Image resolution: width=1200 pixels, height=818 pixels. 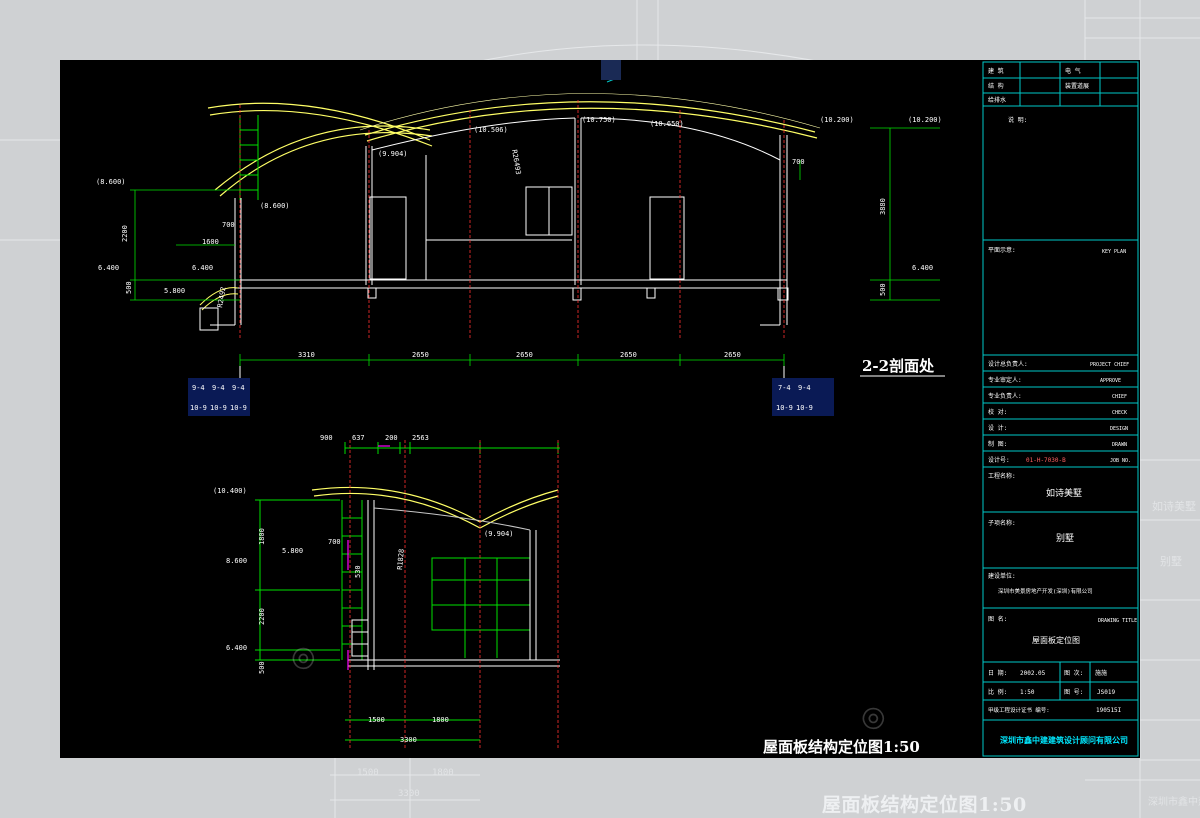 I want to click on ghost-dim-3300: 3300, so click(x=409, y=794).